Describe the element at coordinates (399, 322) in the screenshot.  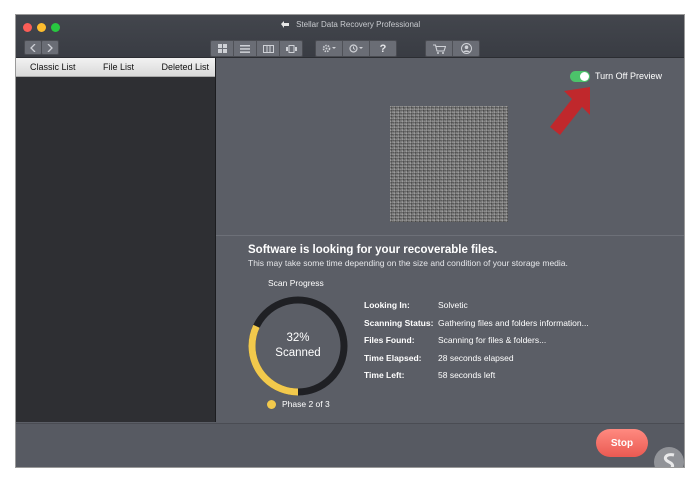
I see `detail-label: Scanning Status:` at that location.